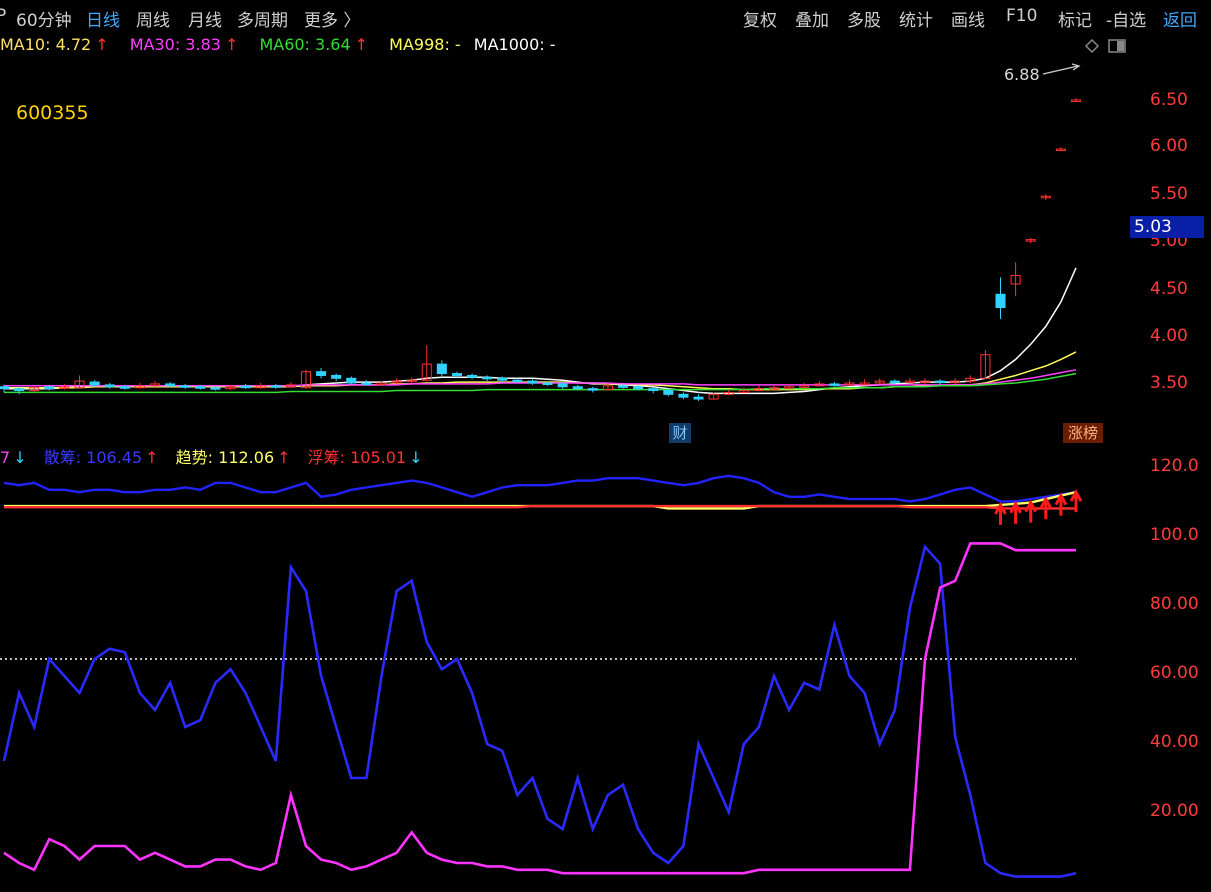 This screenshot has width=1211, height=892. Describe the element at coordinates (1084, 56) in the screenshot. I see `decor` at that location.